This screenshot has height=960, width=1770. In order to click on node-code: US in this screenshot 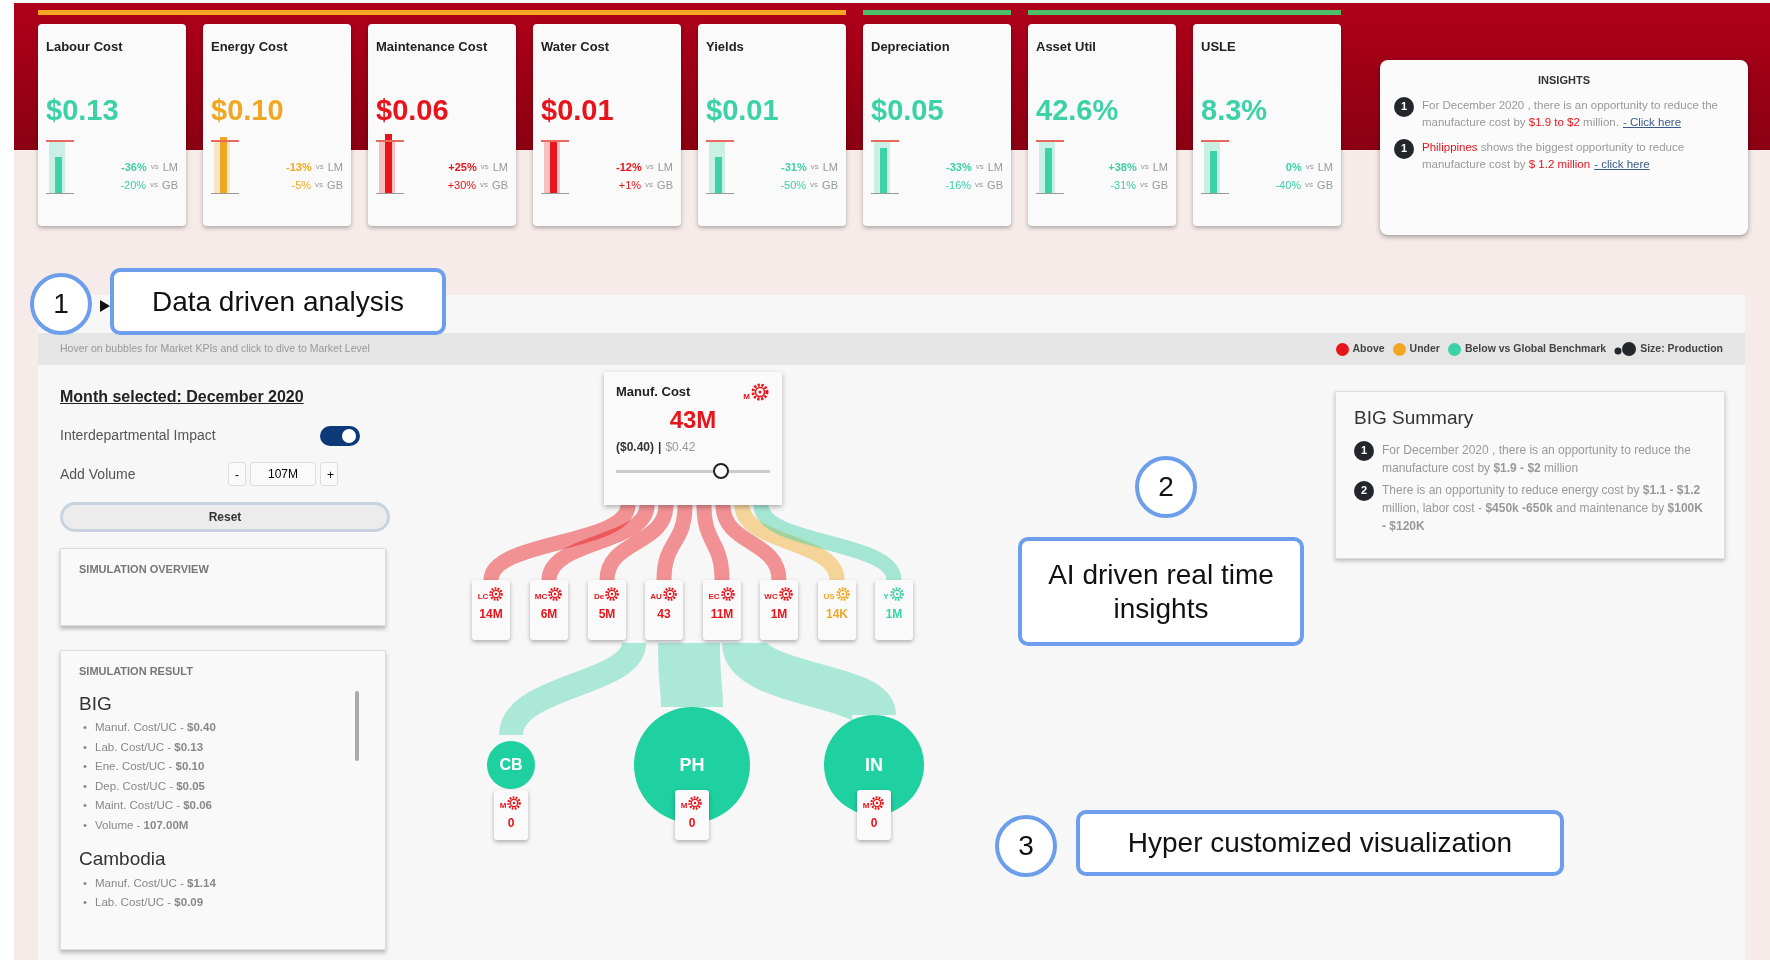, I will do `click(829, 597)`.